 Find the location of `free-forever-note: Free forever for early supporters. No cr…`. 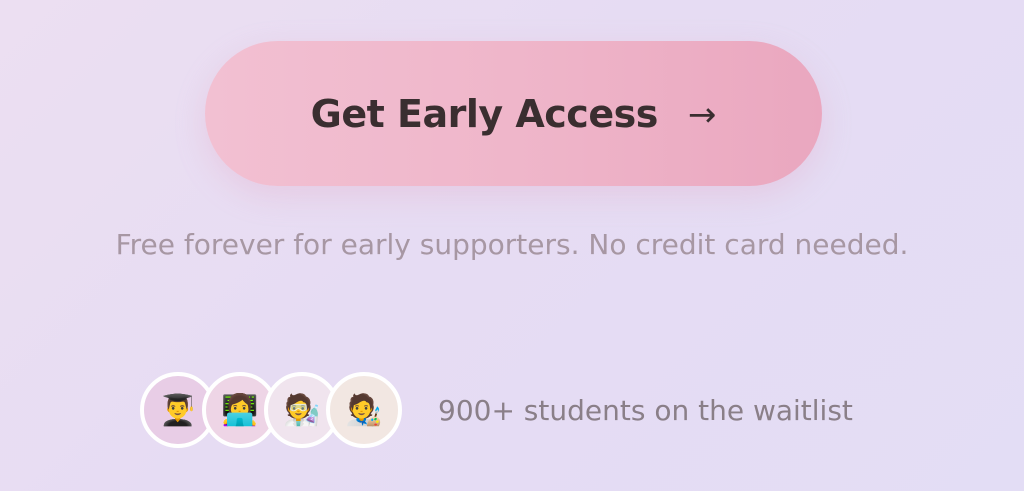

free-forever-note: Free forever for early supporters. No cr… is located at coordinates (512, 244).